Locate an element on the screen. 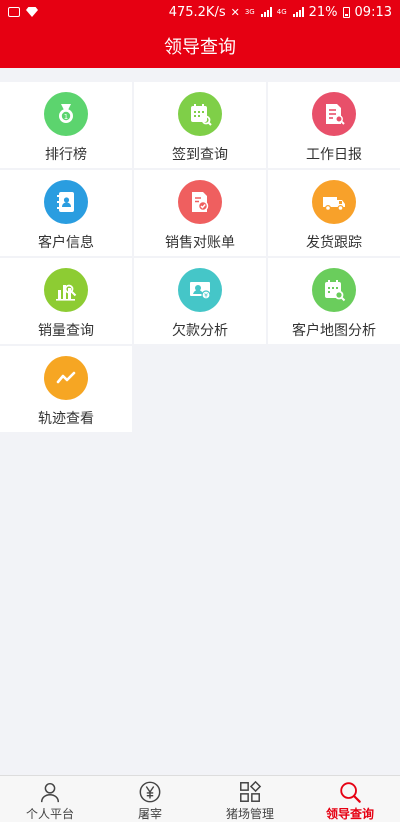 This screenshot has height=822, width=400. menu-label: 销售对账单 is located at coordinates (200, 243).